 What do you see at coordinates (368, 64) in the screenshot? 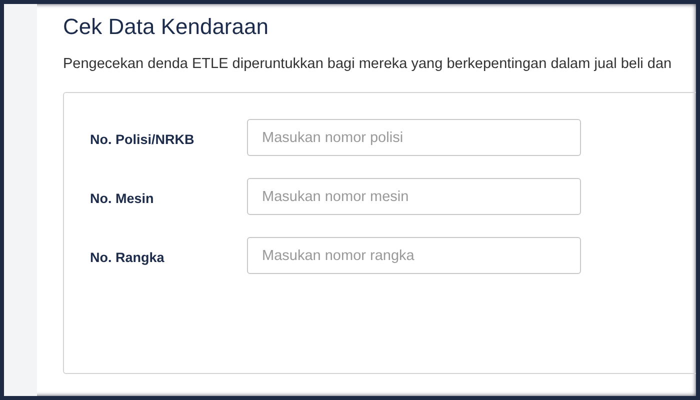
I see `page-description: Pengecekan denda ETLE diperuntukkan bagi mereka yang berkepentingan dalam jual beli dan` at bounding box center [368, 64].